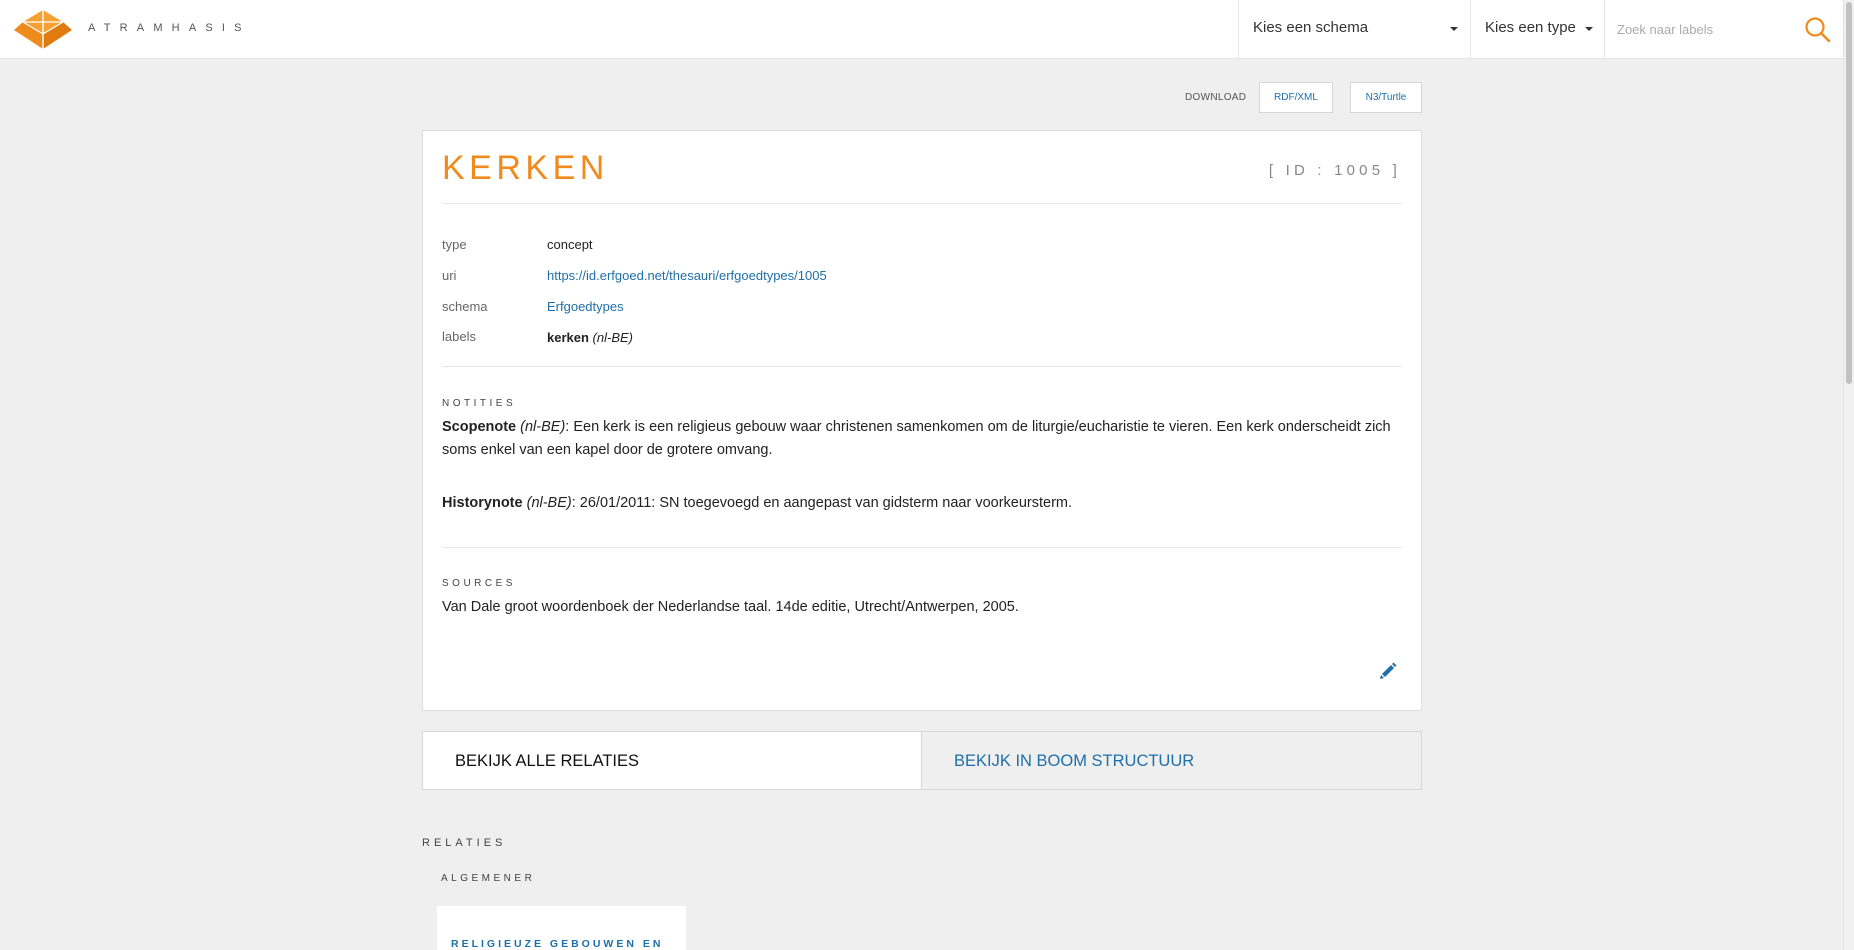 Image resolution: width=1854 pixels, height=950 pixels. What do you see at coordinates (1849, 193) in the screenshot?
I see `scrollbar-thumb` at bounding box center [1849, 193].